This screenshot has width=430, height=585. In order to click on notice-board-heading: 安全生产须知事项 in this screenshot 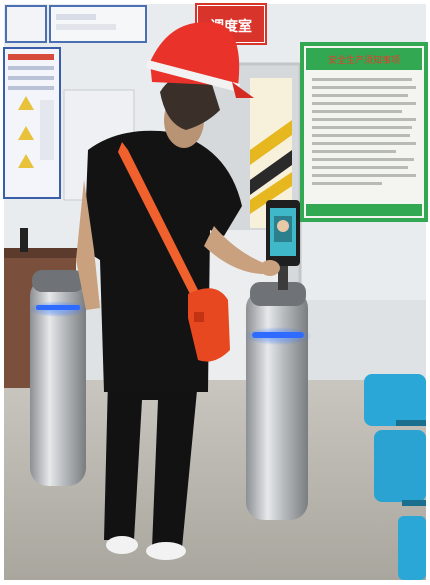, I will do `click(364, 60)`.